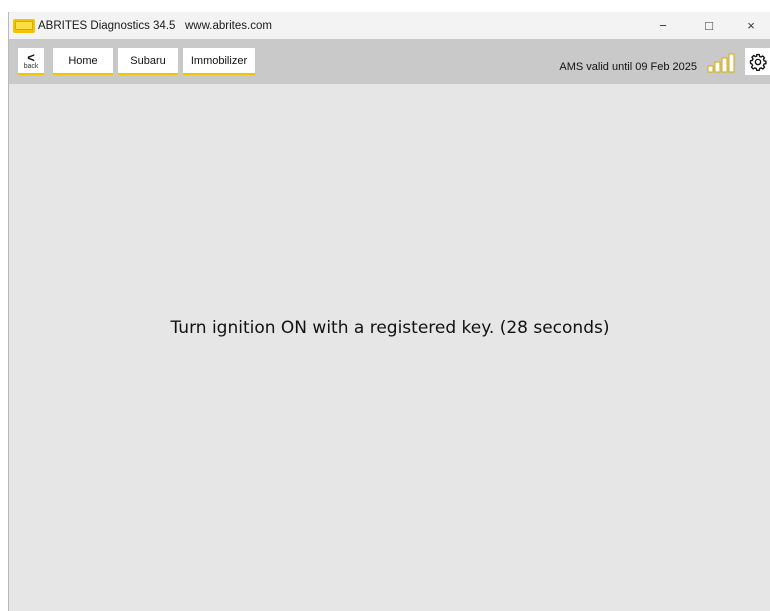  I want to click on maximize-button: □, so click(709, 25).